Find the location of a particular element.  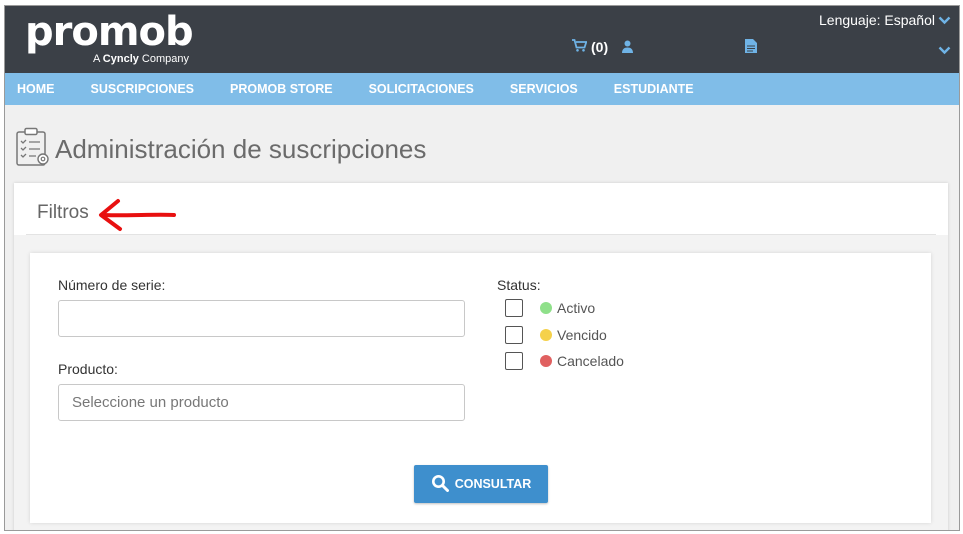

status-label-cancelado: Cancelado is located at coordinates (590, 361).